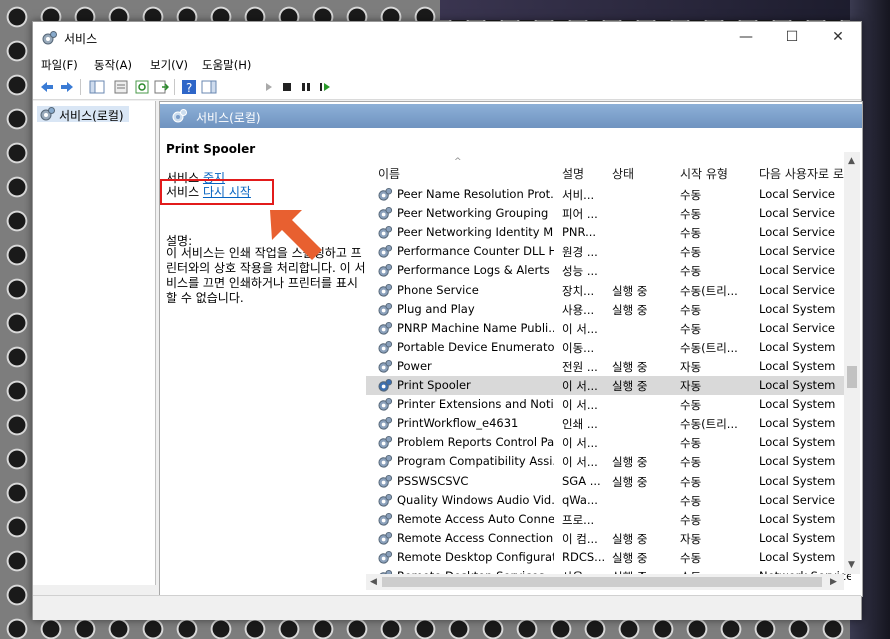  What do you see at coordinates (433, 480) in the screenshot?
I see `cell-name: PSSWSCSVC` at bounding box center [433, 480].